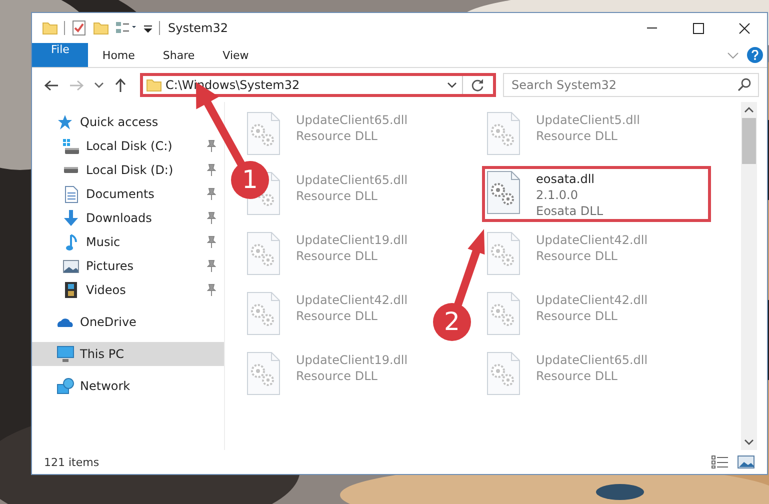 This screenshot has height=504, width=769. Describe the element at coordinates (749, 442) in the screenshot. I see `scroll-down-icon` at that location.